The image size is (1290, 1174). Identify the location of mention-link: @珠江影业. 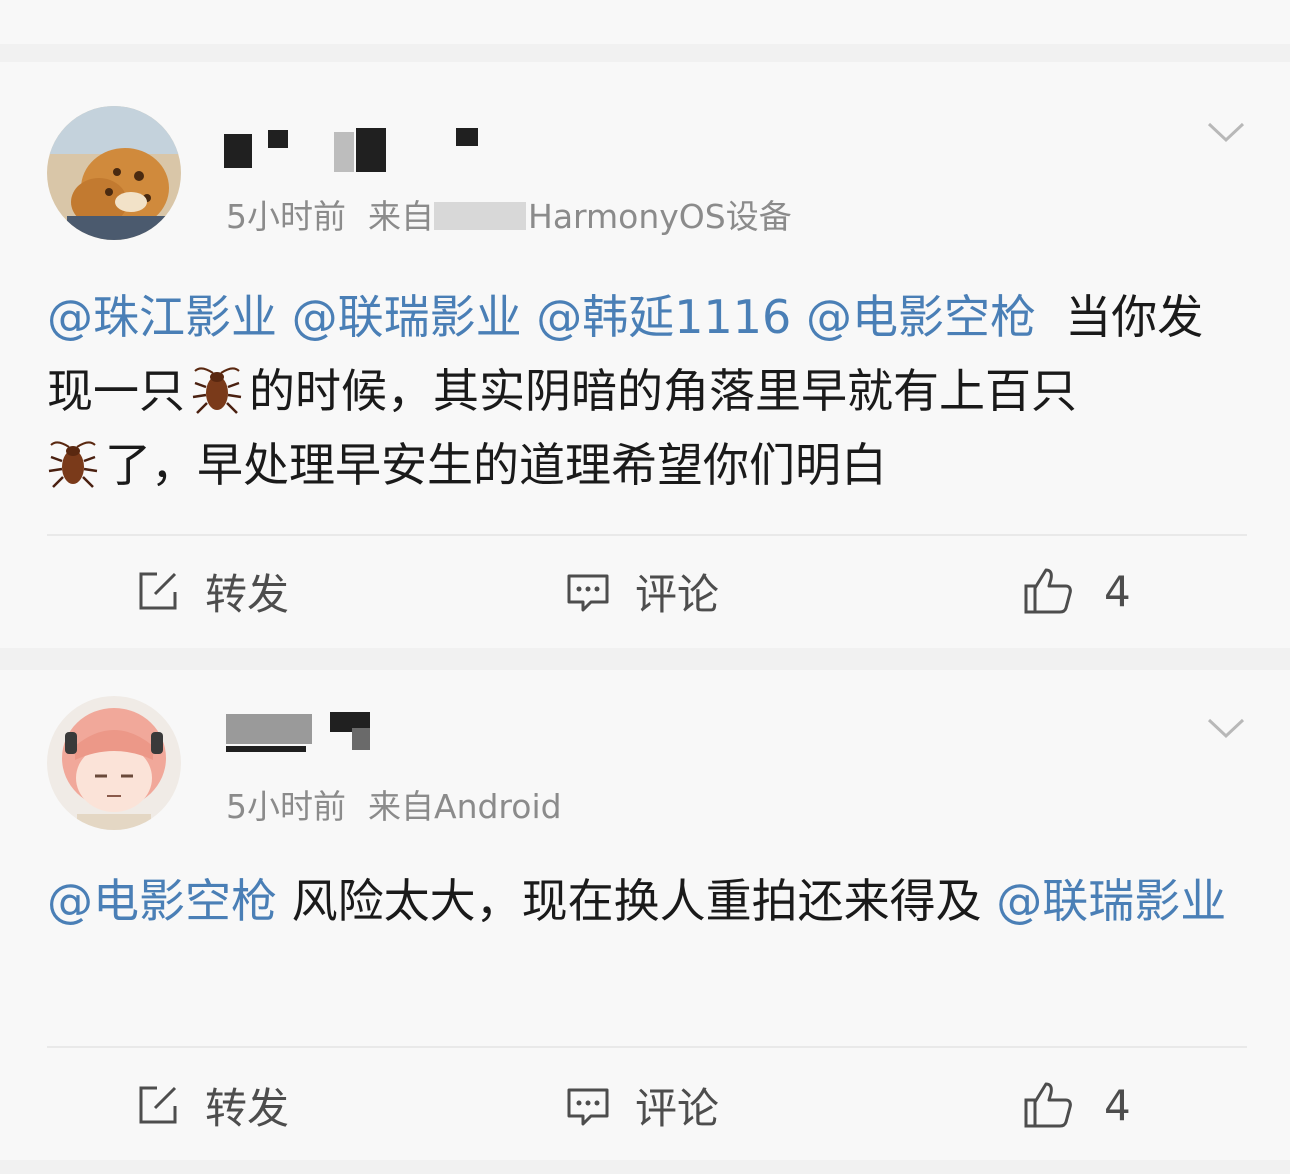
(162, 317).